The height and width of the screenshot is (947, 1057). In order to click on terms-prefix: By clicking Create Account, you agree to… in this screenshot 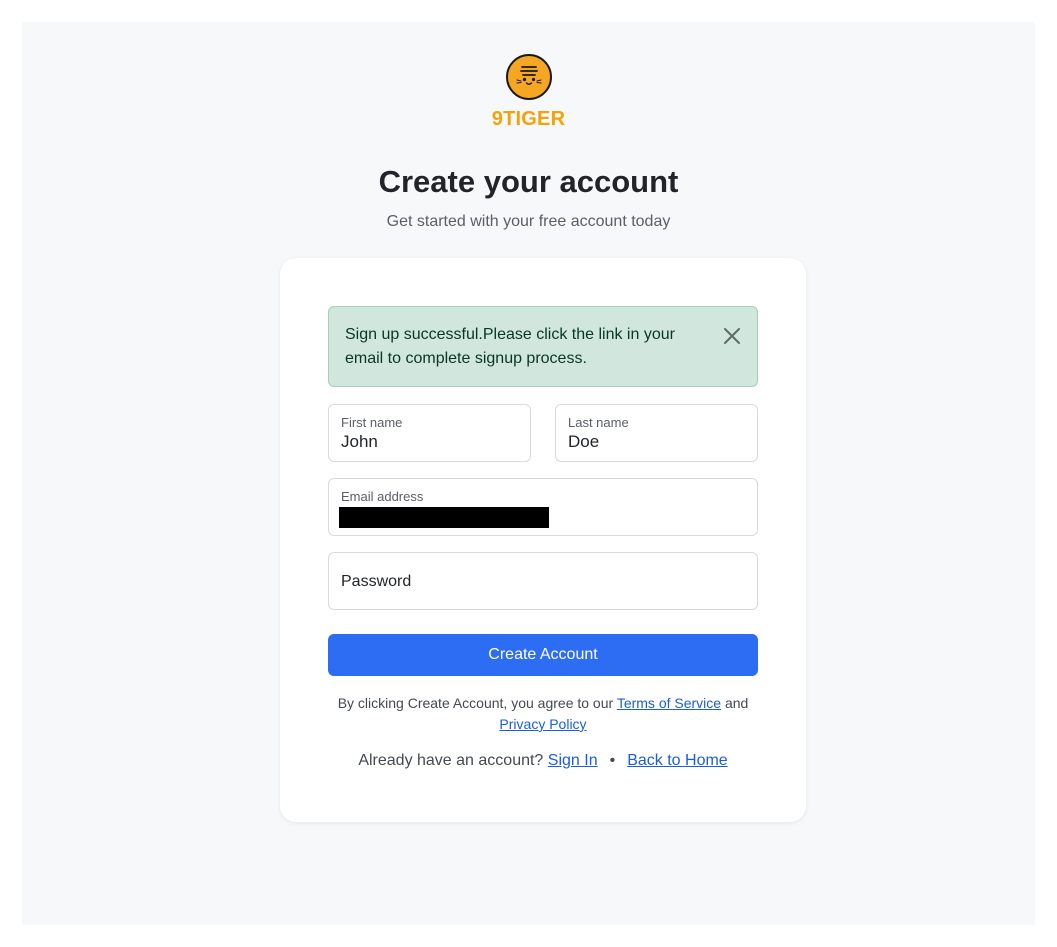, I will do `click(477, 703)`.